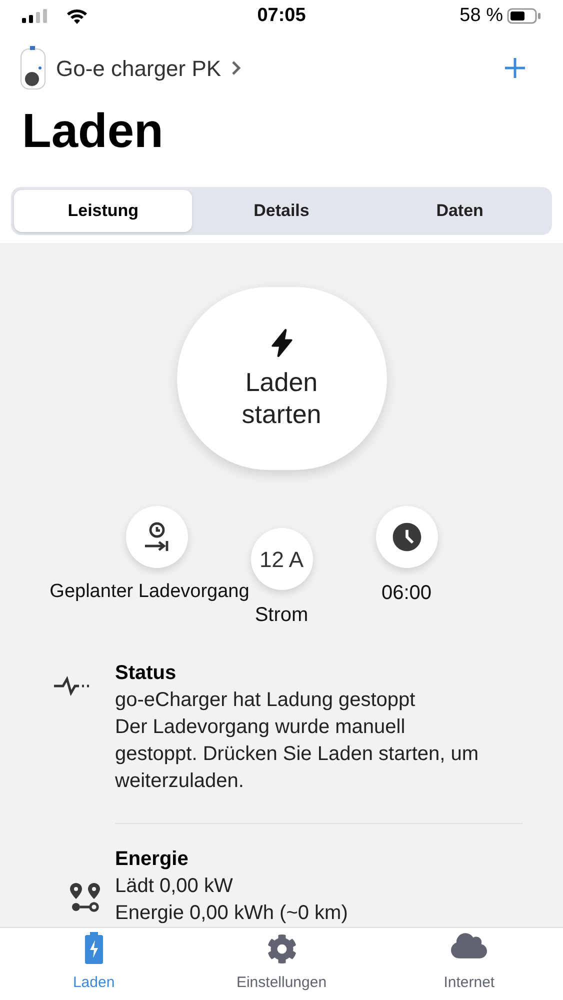 This screenshot has width=563, height=1000. I want to click on settings-icon, so click(281, 949).